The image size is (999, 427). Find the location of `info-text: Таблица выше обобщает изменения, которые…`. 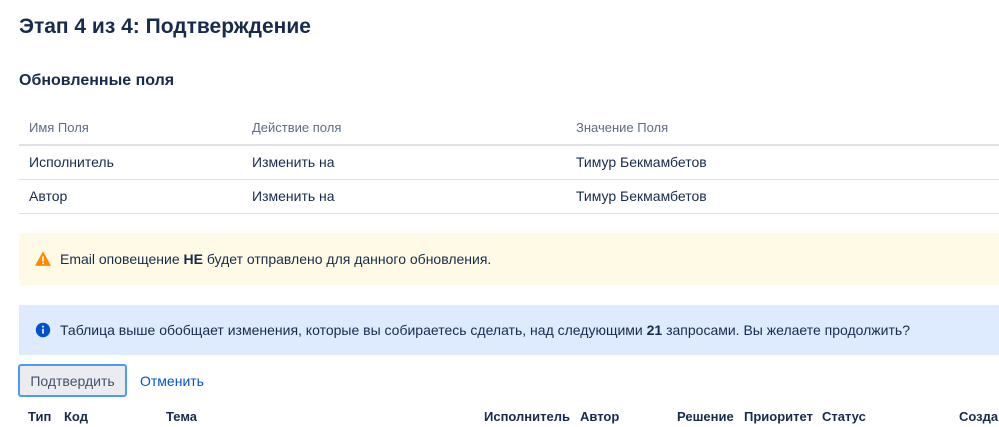

info-text: Таблица выше обобщает изменения, которые… is located at coordinates (485, 330).